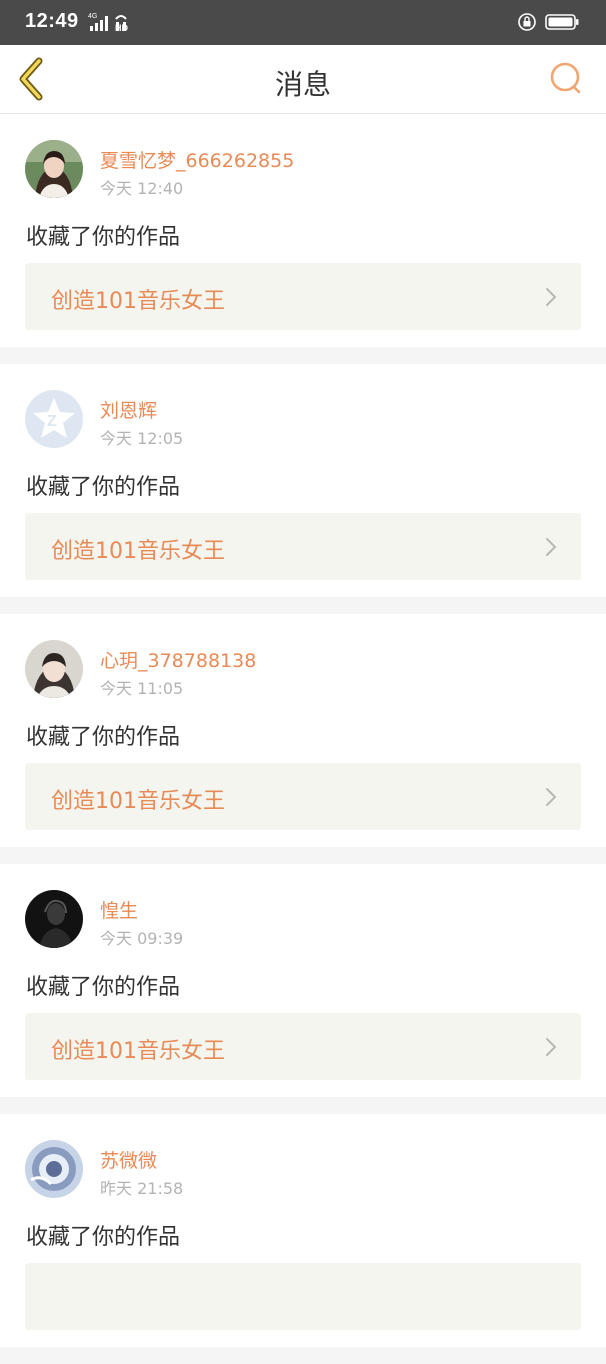 Image resolution: width=606 pixels, height=1364 pixels. I want to click on page-title: 消息, so click(302, 84).